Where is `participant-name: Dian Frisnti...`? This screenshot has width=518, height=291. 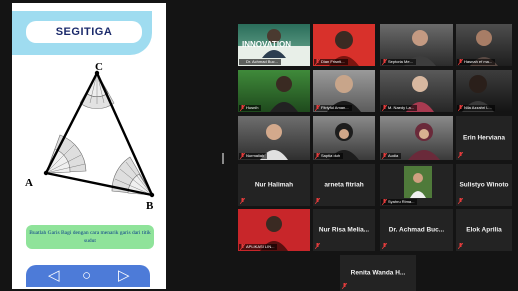
participant-name: Dian Frisnti... is located at coordinates (331, 62).